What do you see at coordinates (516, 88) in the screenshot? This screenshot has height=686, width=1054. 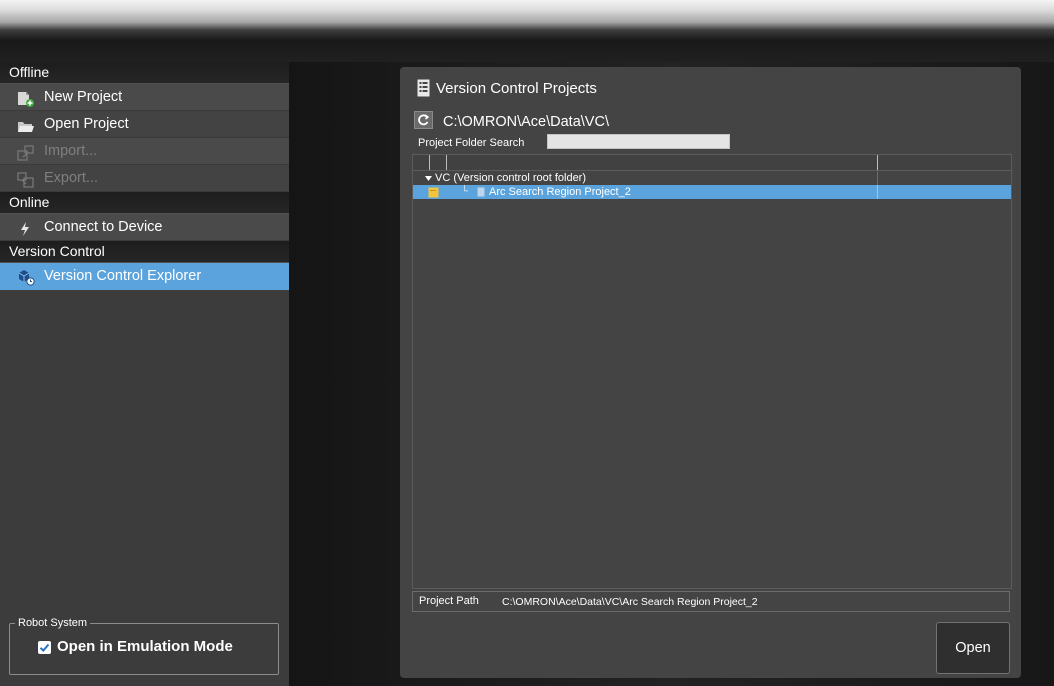 I see `panel-title: Version Control Projects` at bounding box center [516, 88].